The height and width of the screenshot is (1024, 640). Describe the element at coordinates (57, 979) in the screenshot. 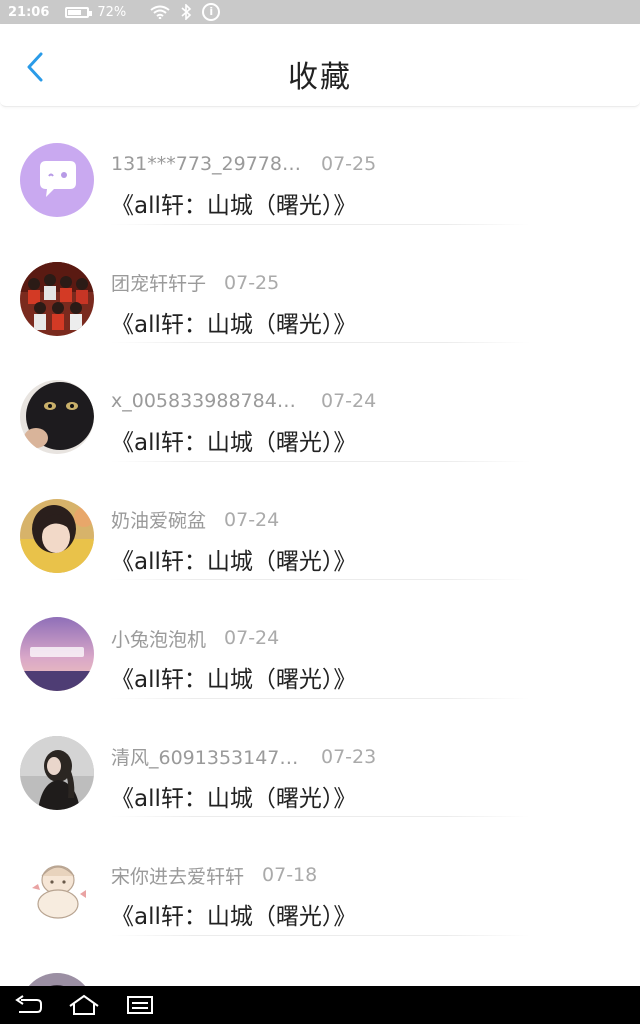

I see `partial-avatar` at that location.